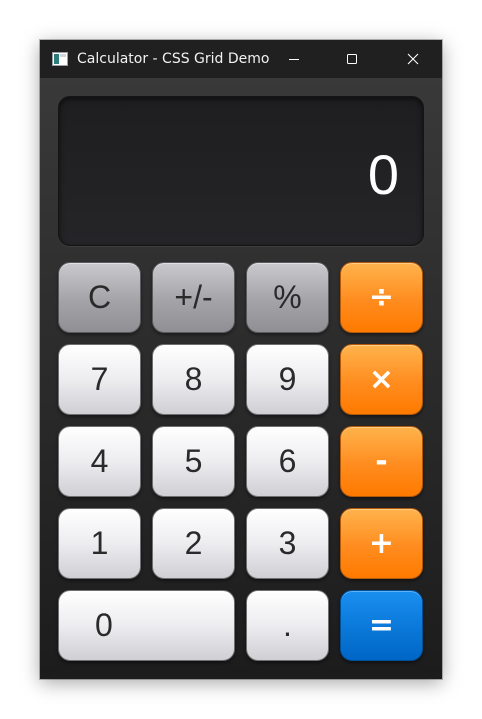  Describe the element at coordinates (383, 174) in the screenshot. I see `display-value: 0` at that location.